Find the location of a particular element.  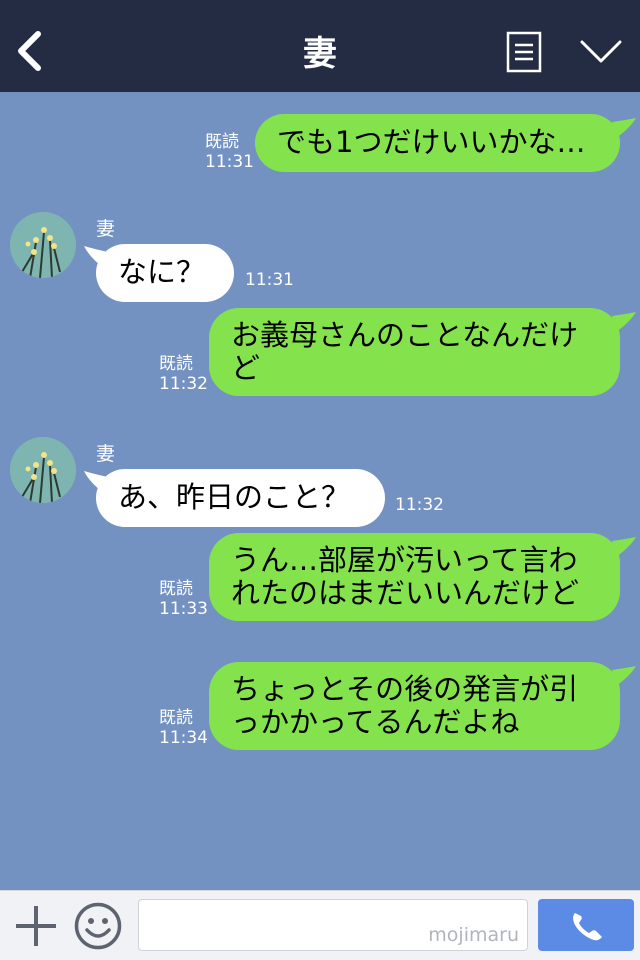

message-bubble: うん…部屋が汚いって言わ れたのはまだいいんだけど is located at coordinates (414, 577).